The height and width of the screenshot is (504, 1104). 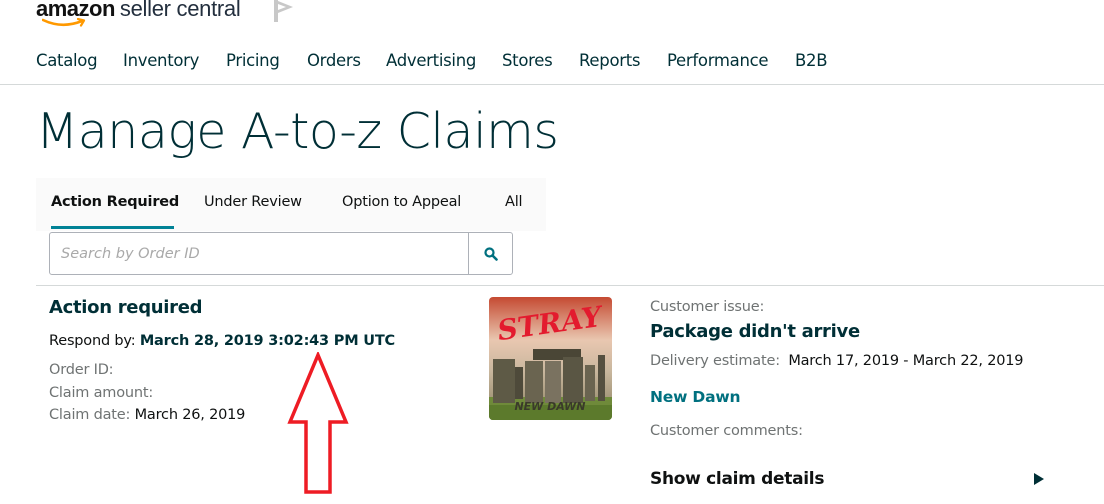 I want to click on divider, so click(x=570, y=285).